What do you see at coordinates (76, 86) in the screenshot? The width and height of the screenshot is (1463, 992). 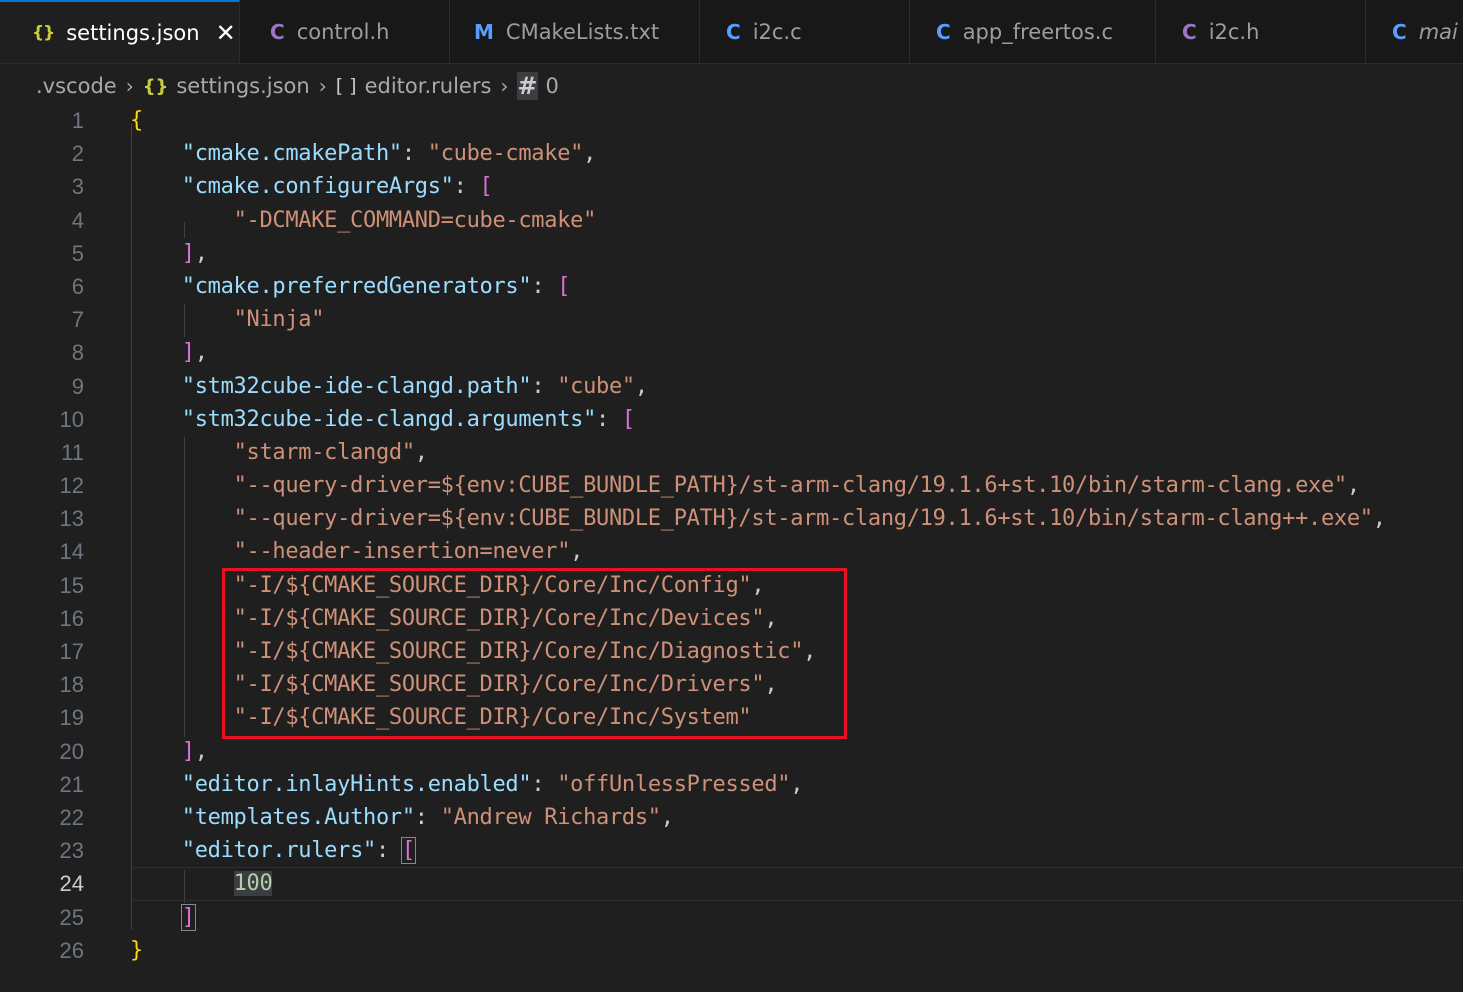 I see `breadcrumb-folder: .vscode` at bounding box center [76, 86].